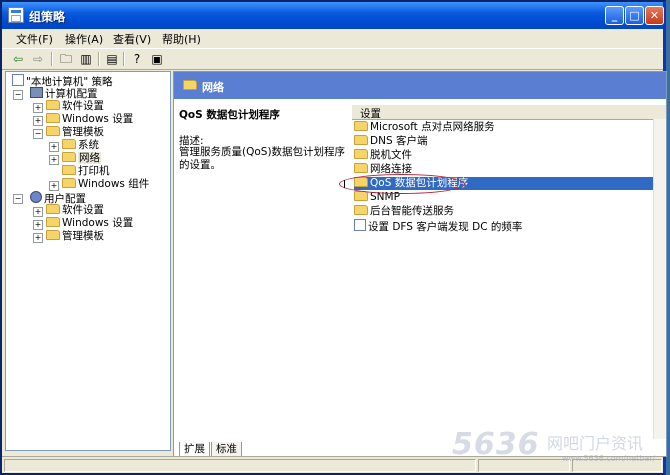  I want to click on list-item: 脱机文件, so click(509, 155).